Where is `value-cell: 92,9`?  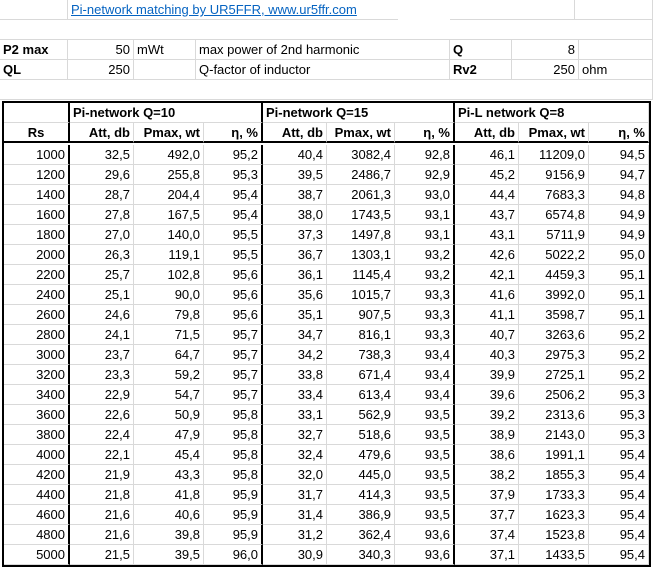 value-cell: 92,9 is located at coordinates (425, 175).